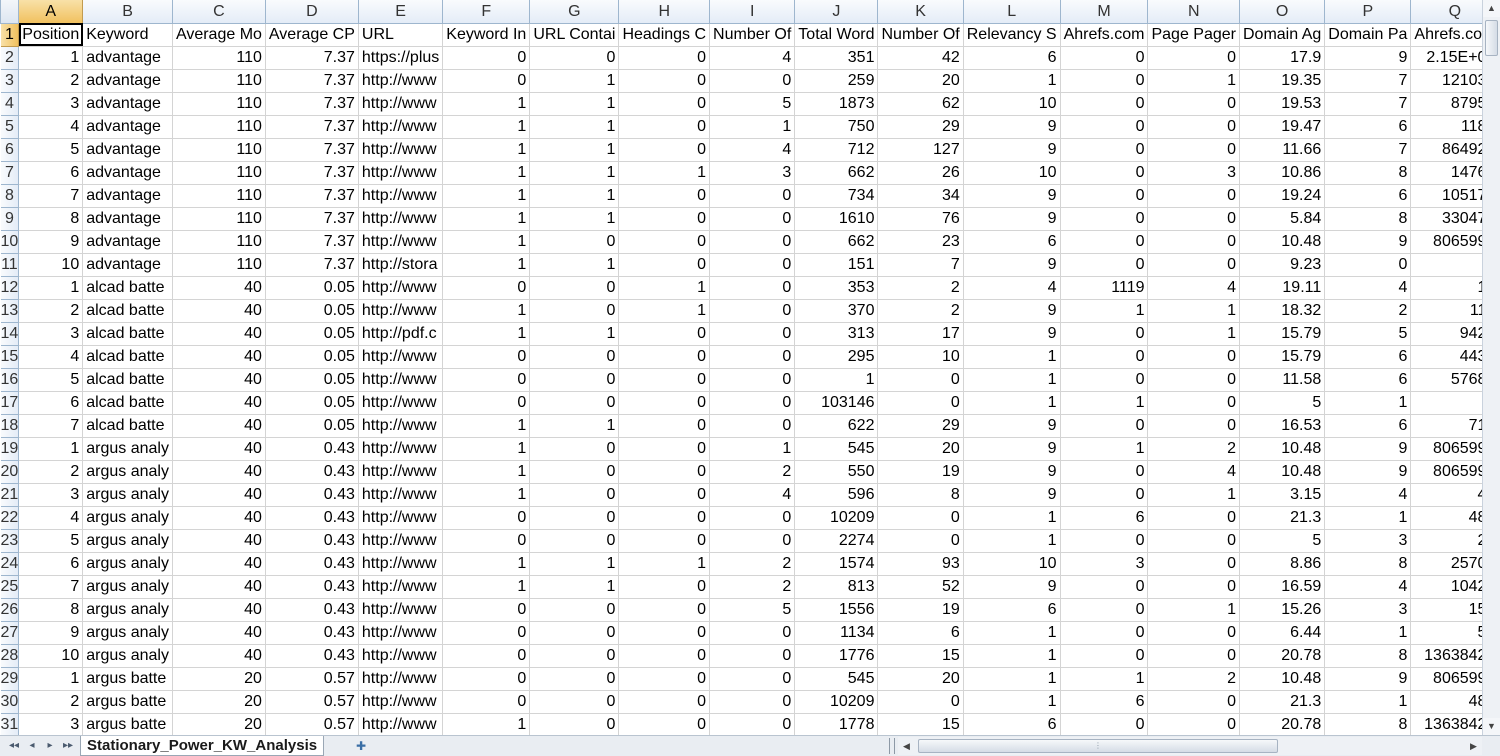 Image resolution: width=1500 pixels, height=756 pixels. What do you see at coordinates (836, 172) in the screenshot?
I see `cell: 662` at bounding box center [836, 172].